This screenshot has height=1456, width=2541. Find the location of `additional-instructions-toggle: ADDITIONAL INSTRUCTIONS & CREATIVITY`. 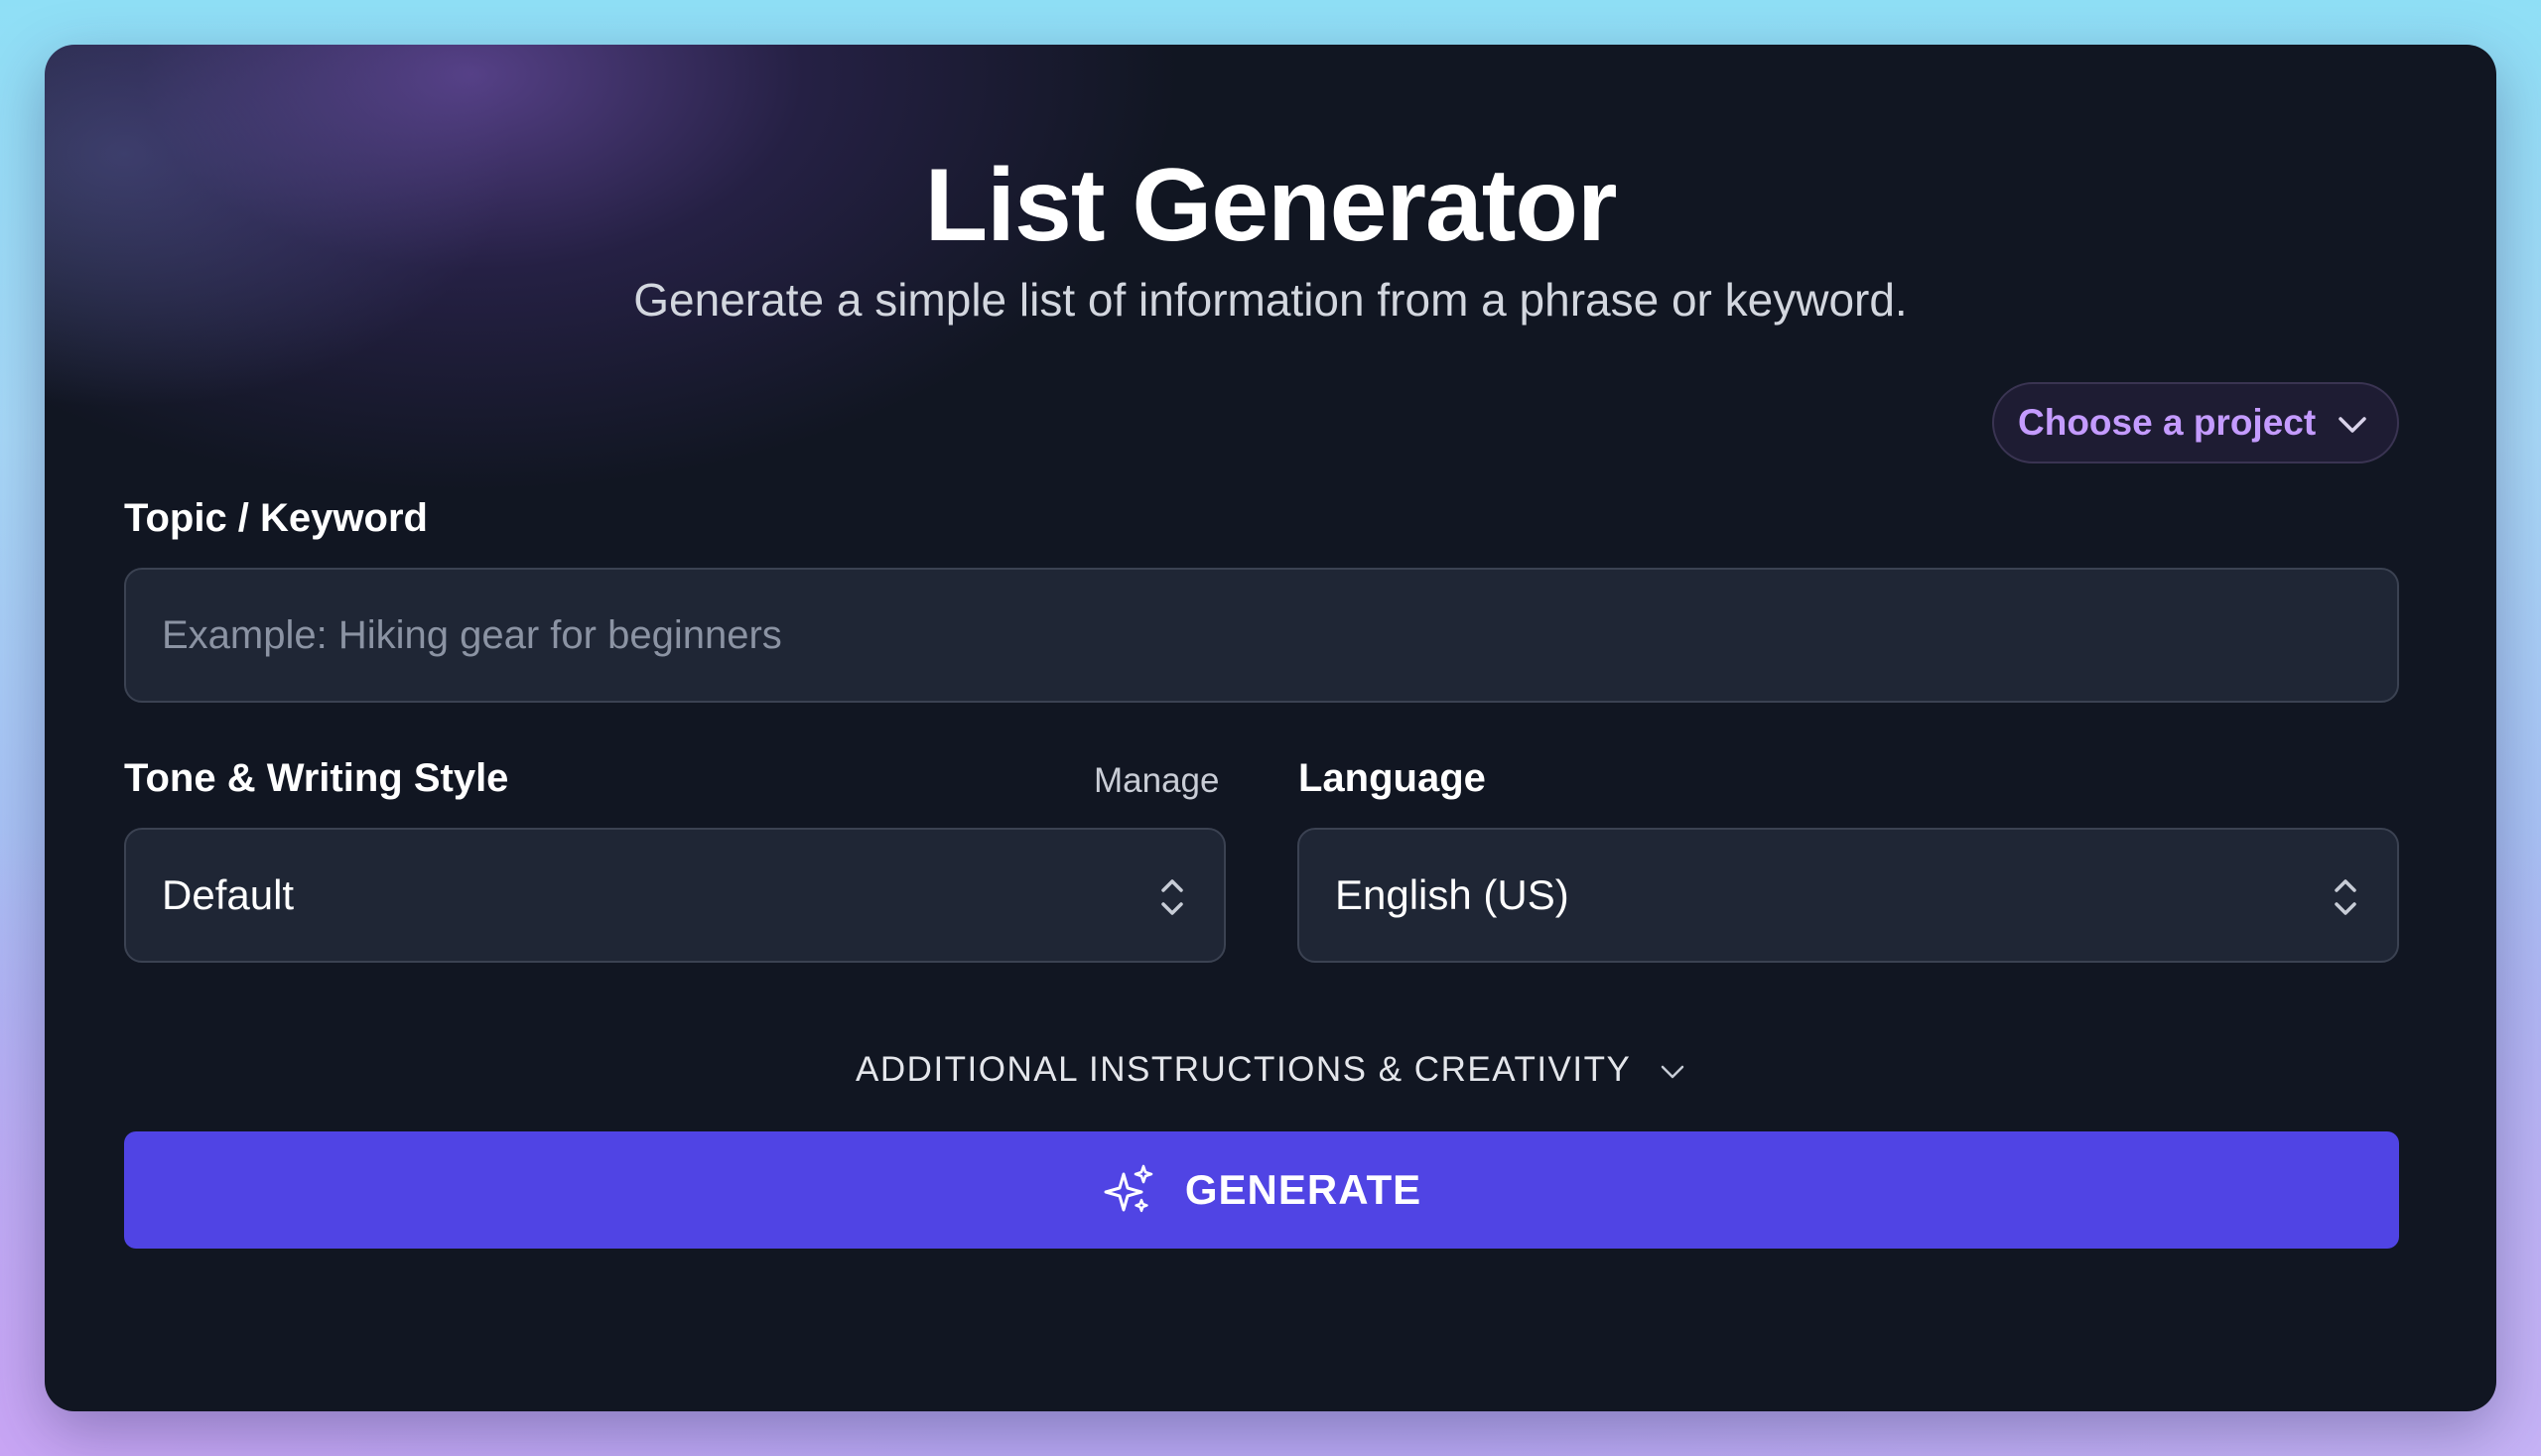

additional-instructions-toggle: ADDITIONAL INSTRUCTIONS & CREATIVITY is located at coordinates (1270, 1070).